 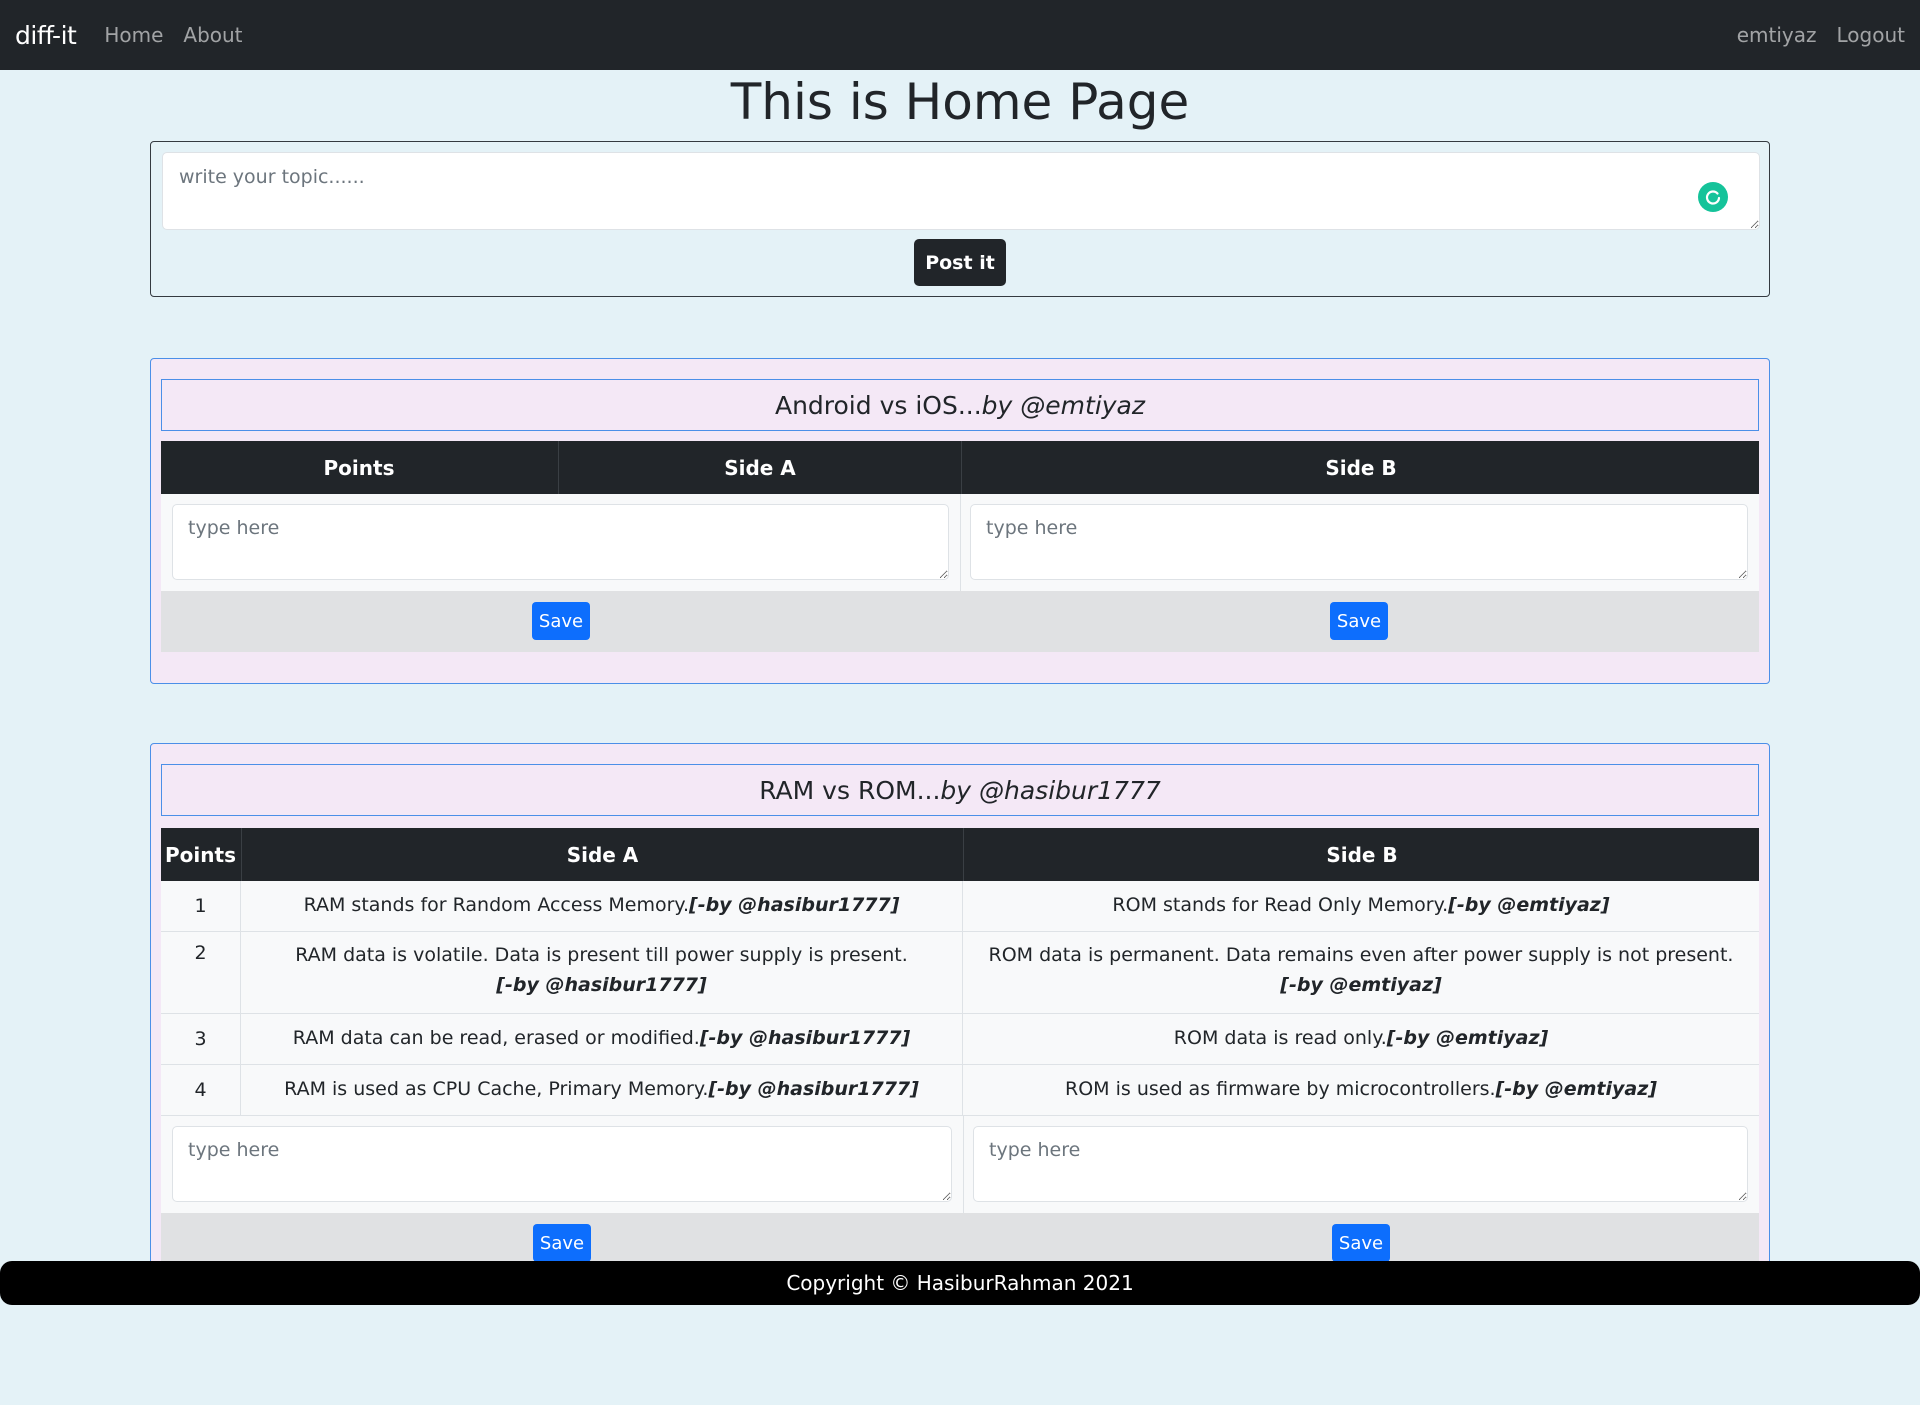 What do you see at coordinates (1713, 197) in the screenshot?
I see `grammarly-icon` at bounding box center [1713, 197].